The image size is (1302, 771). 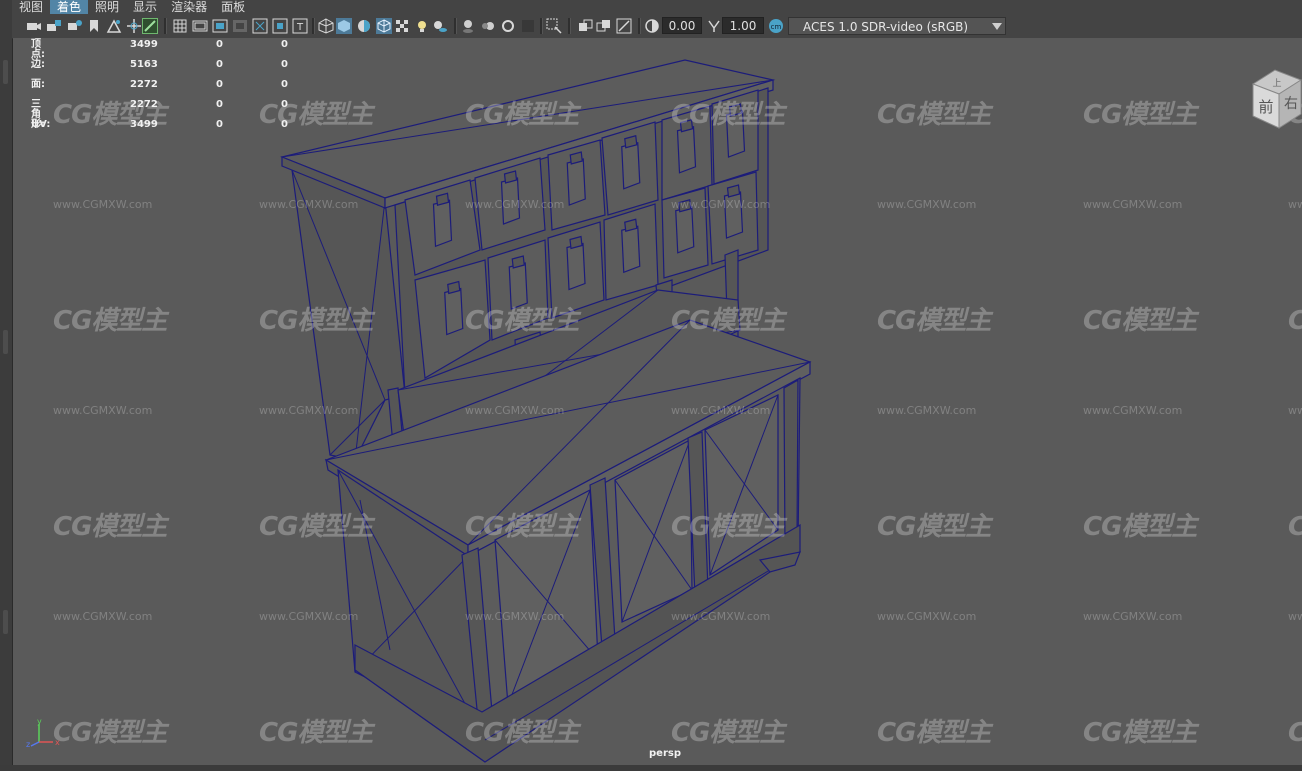 What do you see at coordinates (624, 26) in the screenshot?
I see `xray-joints-icon` at bounding box center [624, 26].